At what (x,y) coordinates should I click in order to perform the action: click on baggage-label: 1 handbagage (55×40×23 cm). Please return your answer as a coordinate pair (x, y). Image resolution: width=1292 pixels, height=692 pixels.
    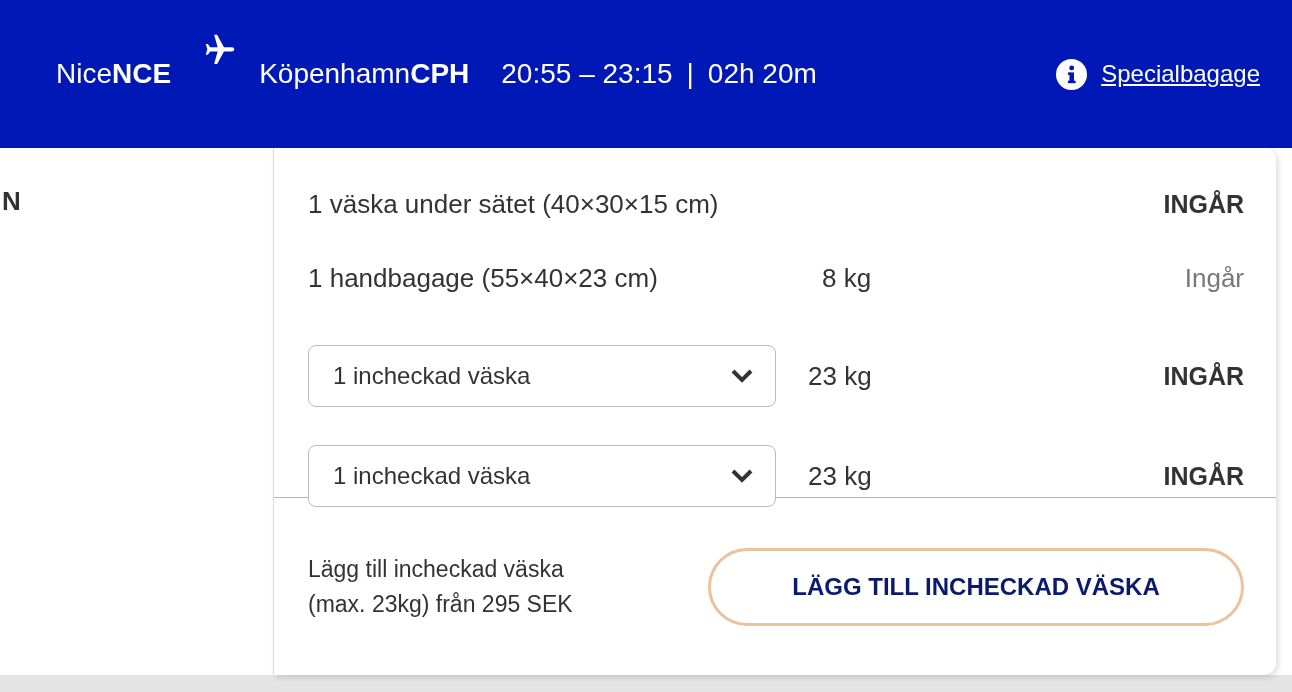
    Looking at the image, I should click on (483, 278).